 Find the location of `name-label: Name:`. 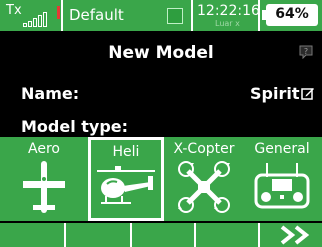

name-label: Name: is located at coordinates (50, 93).